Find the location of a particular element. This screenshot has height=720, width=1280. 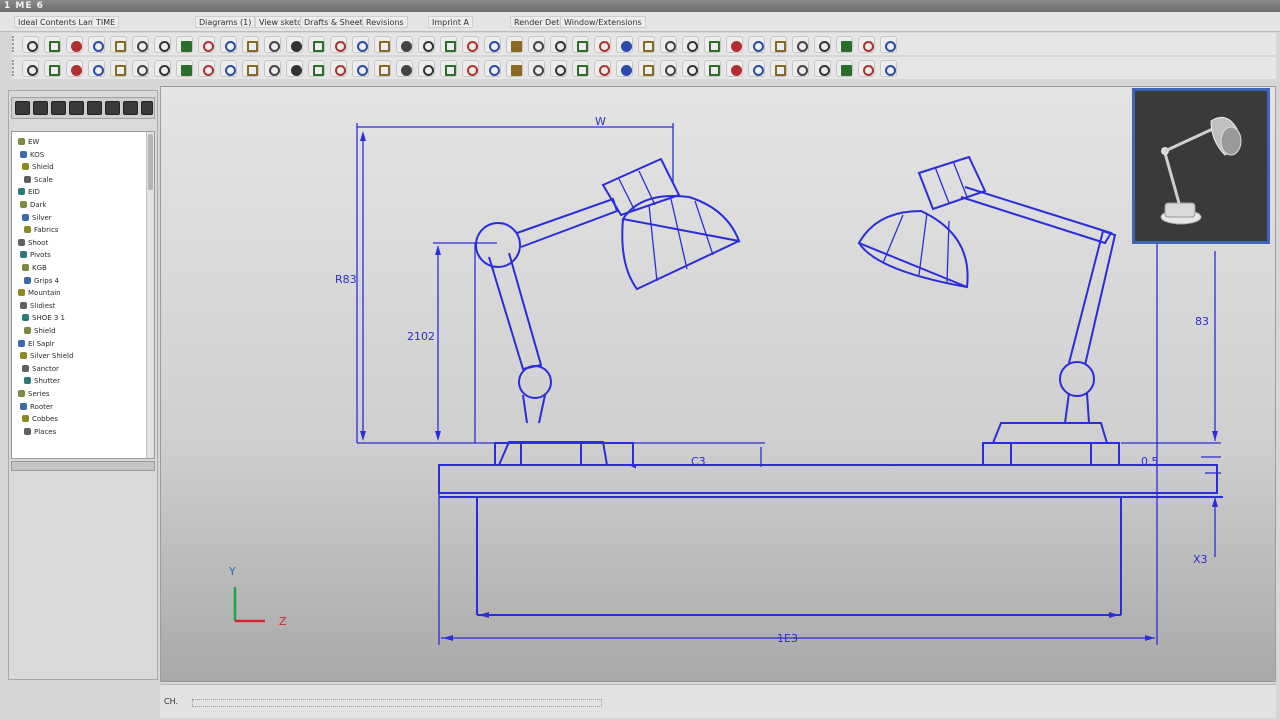

group-icon is located at coordinates (580, 68).